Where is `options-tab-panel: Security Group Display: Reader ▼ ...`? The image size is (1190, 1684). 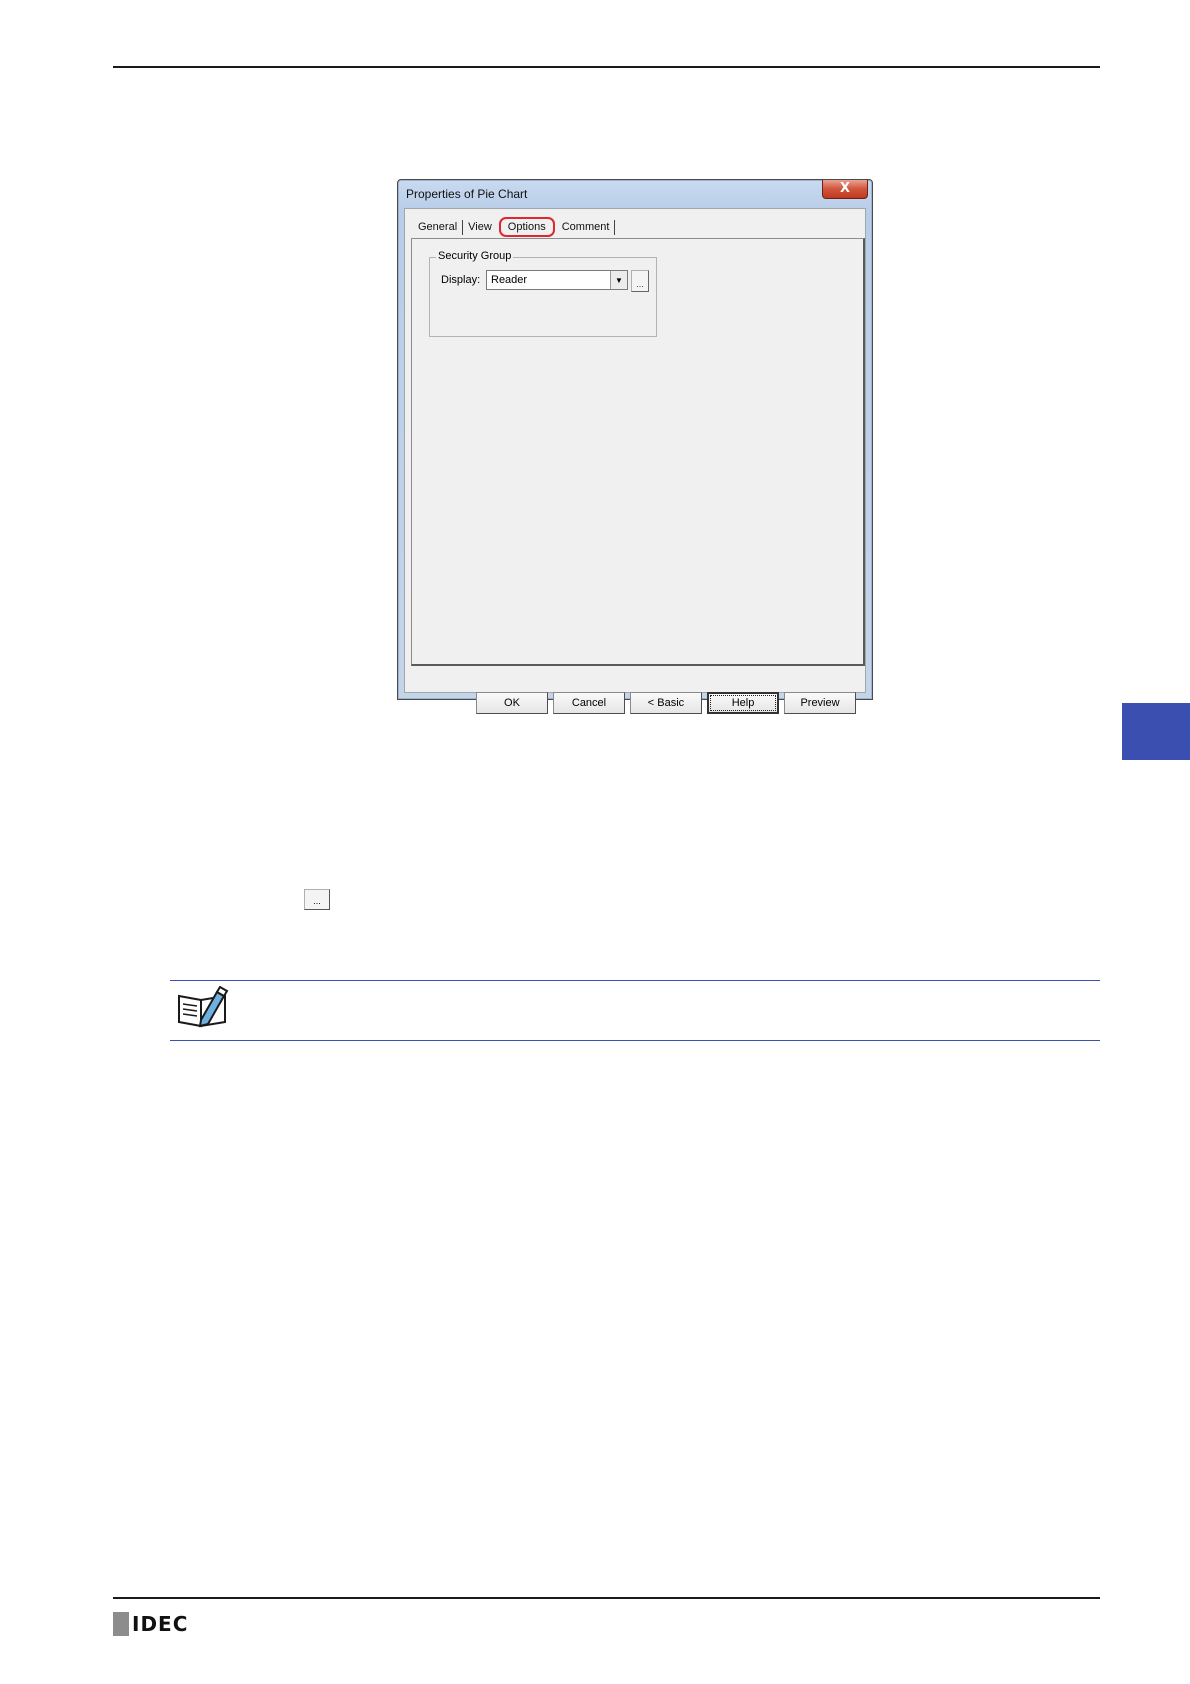 options-tab-panel: Security Group Display: Reader ▼ ... is located at coordinates (638, 452).